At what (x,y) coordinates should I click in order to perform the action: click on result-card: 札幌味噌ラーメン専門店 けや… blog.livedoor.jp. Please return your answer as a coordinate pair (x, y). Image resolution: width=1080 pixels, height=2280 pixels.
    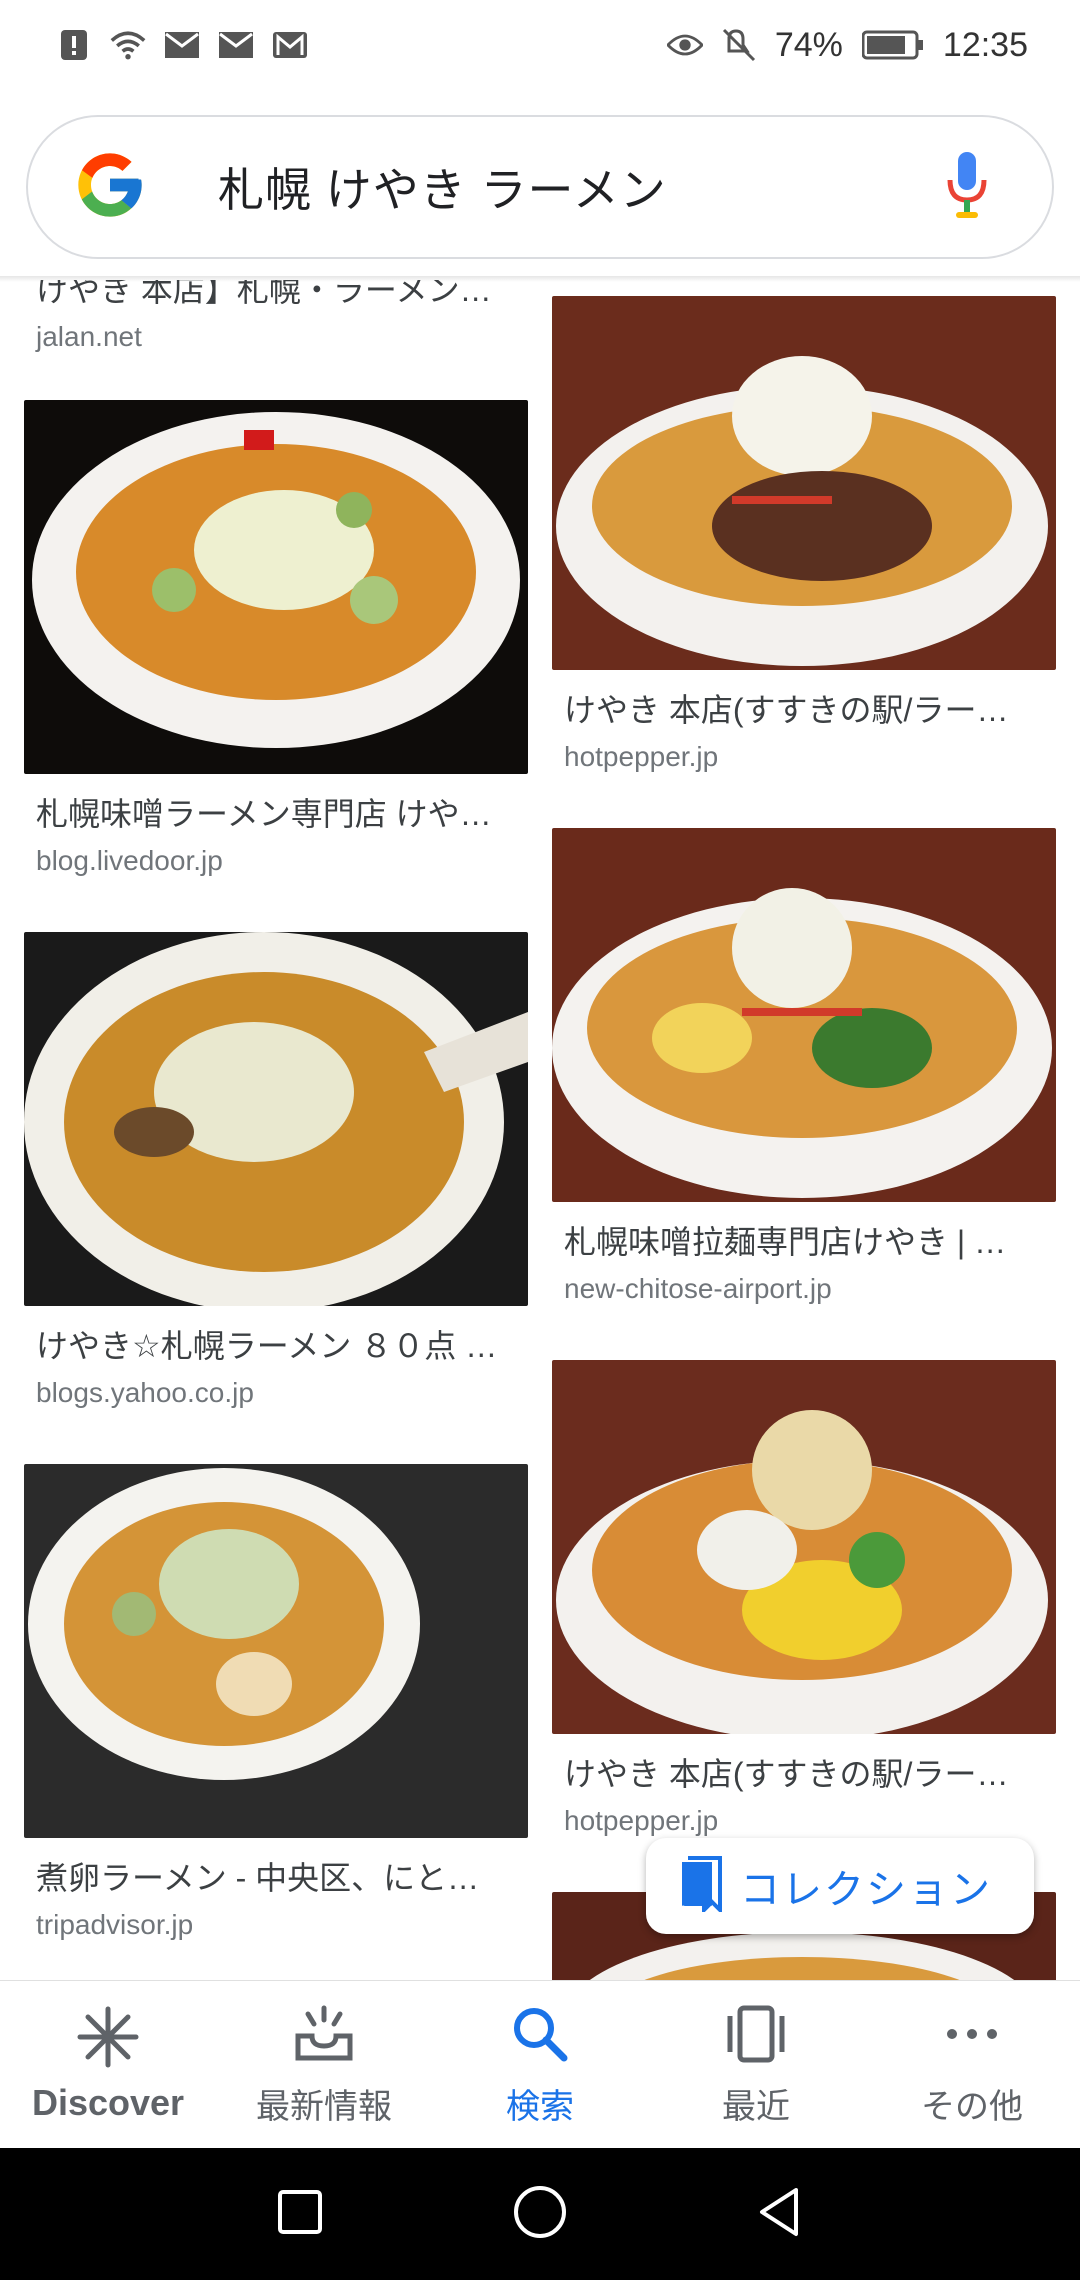
    Looking at the image, I should click on (276, 639).